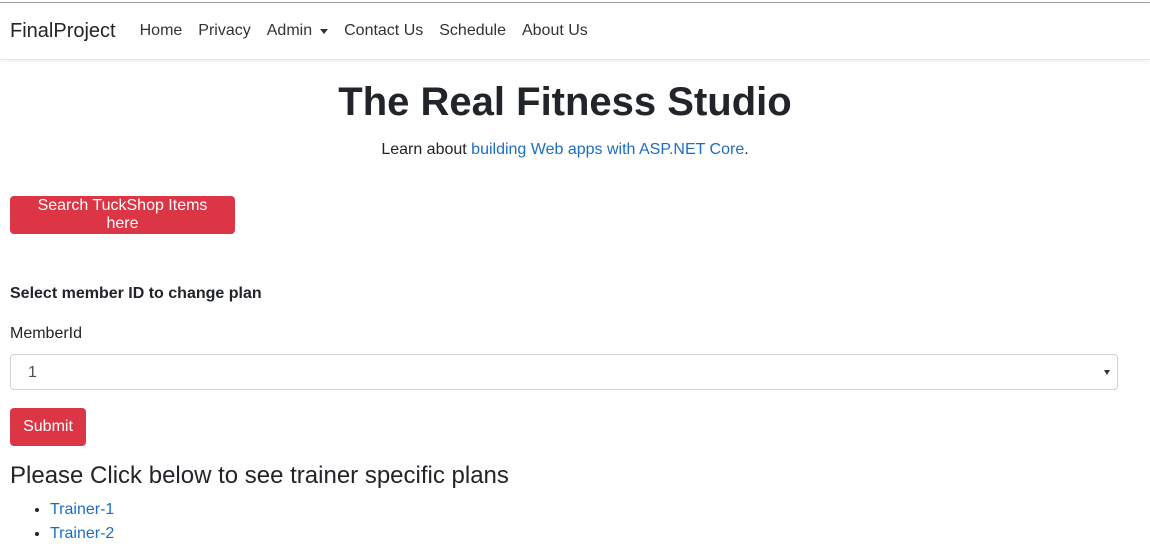  Describe the element at coordinates (607, 149) in the screenshot. I see `aspnet-docs-link: building Web apps with ASP.NET Core` at that location.